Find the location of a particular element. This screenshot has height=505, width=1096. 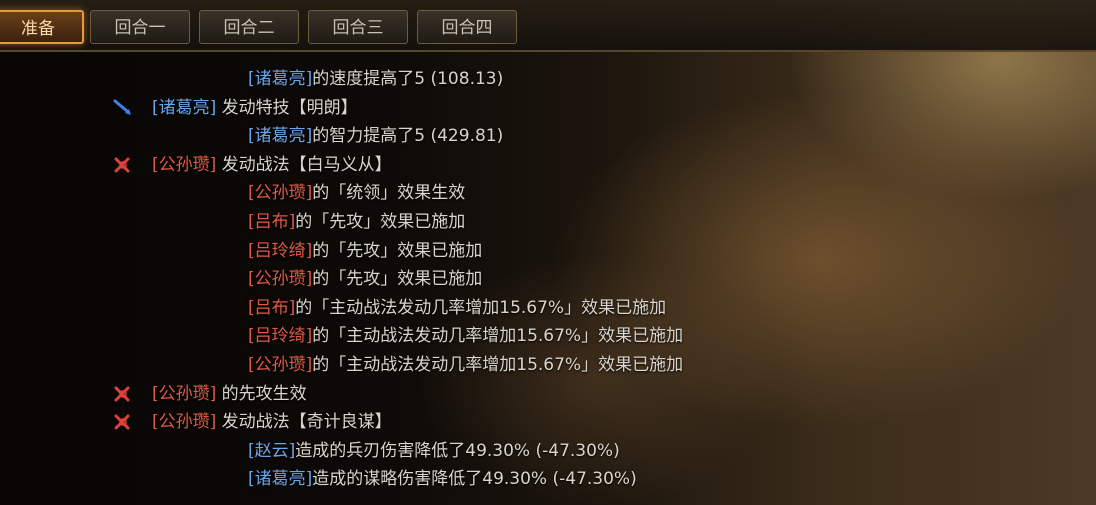

log-text: 发动战法【白马义从】 is located at coordinates (304, 164).